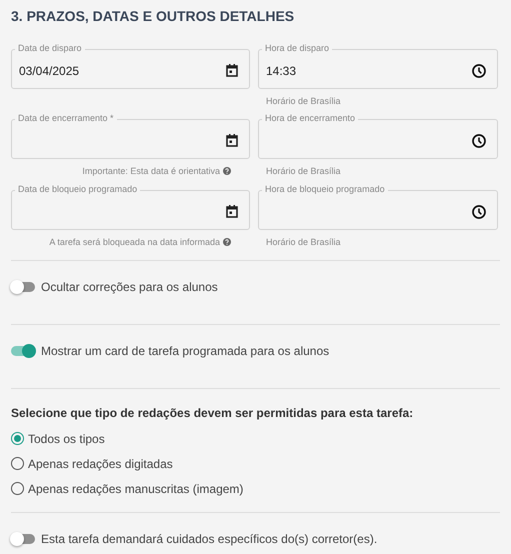 The image size is (511, 554). Describe the element at coordinates (297, 48) in the screenshot. I see `field-label: Hora de disparo` at that location.